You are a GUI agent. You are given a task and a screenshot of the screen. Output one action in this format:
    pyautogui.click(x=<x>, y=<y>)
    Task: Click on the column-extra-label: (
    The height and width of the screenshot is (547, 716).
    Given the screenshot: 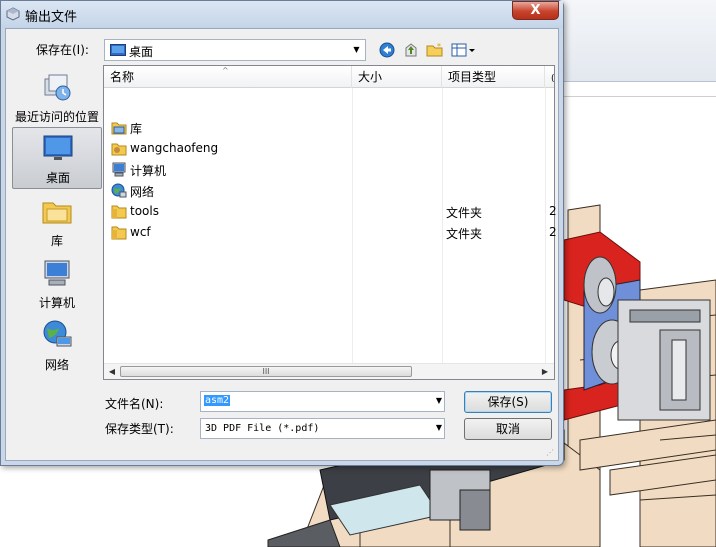 What is the action you would take?
    pyautogui.click(x=553, y=79)
    